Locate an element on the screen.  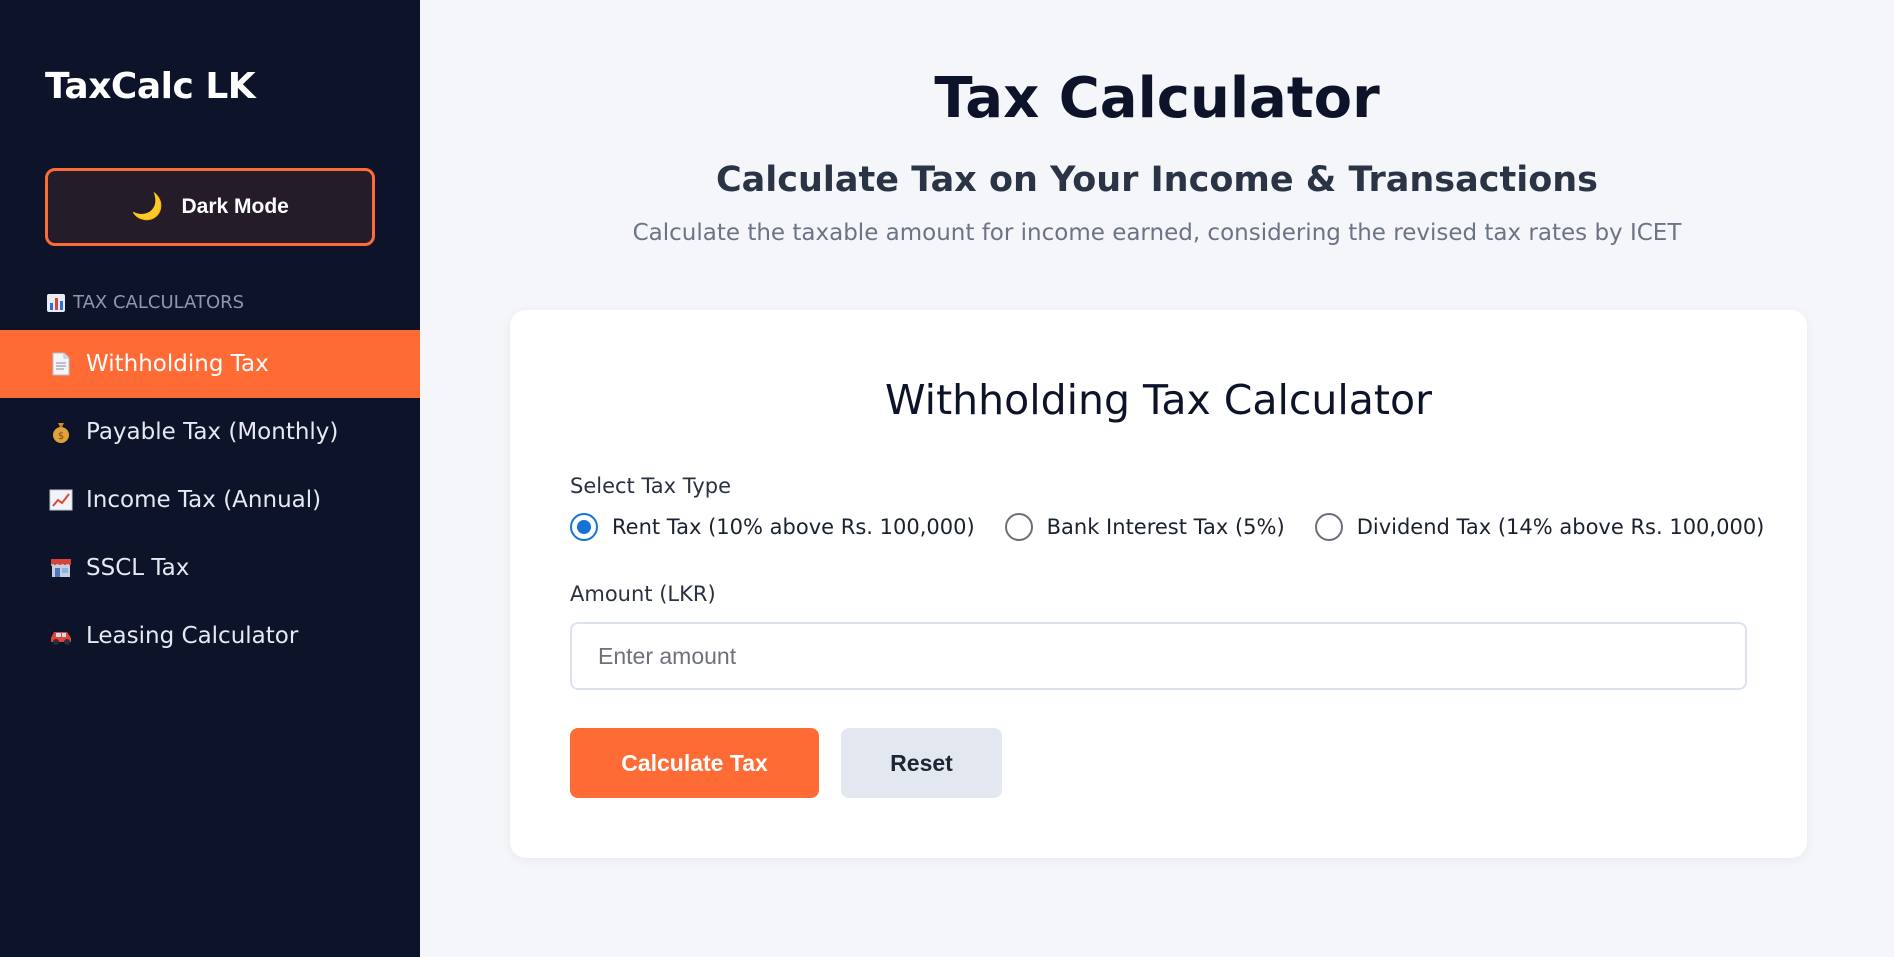
store-icon is located at coordinates (61, 568).